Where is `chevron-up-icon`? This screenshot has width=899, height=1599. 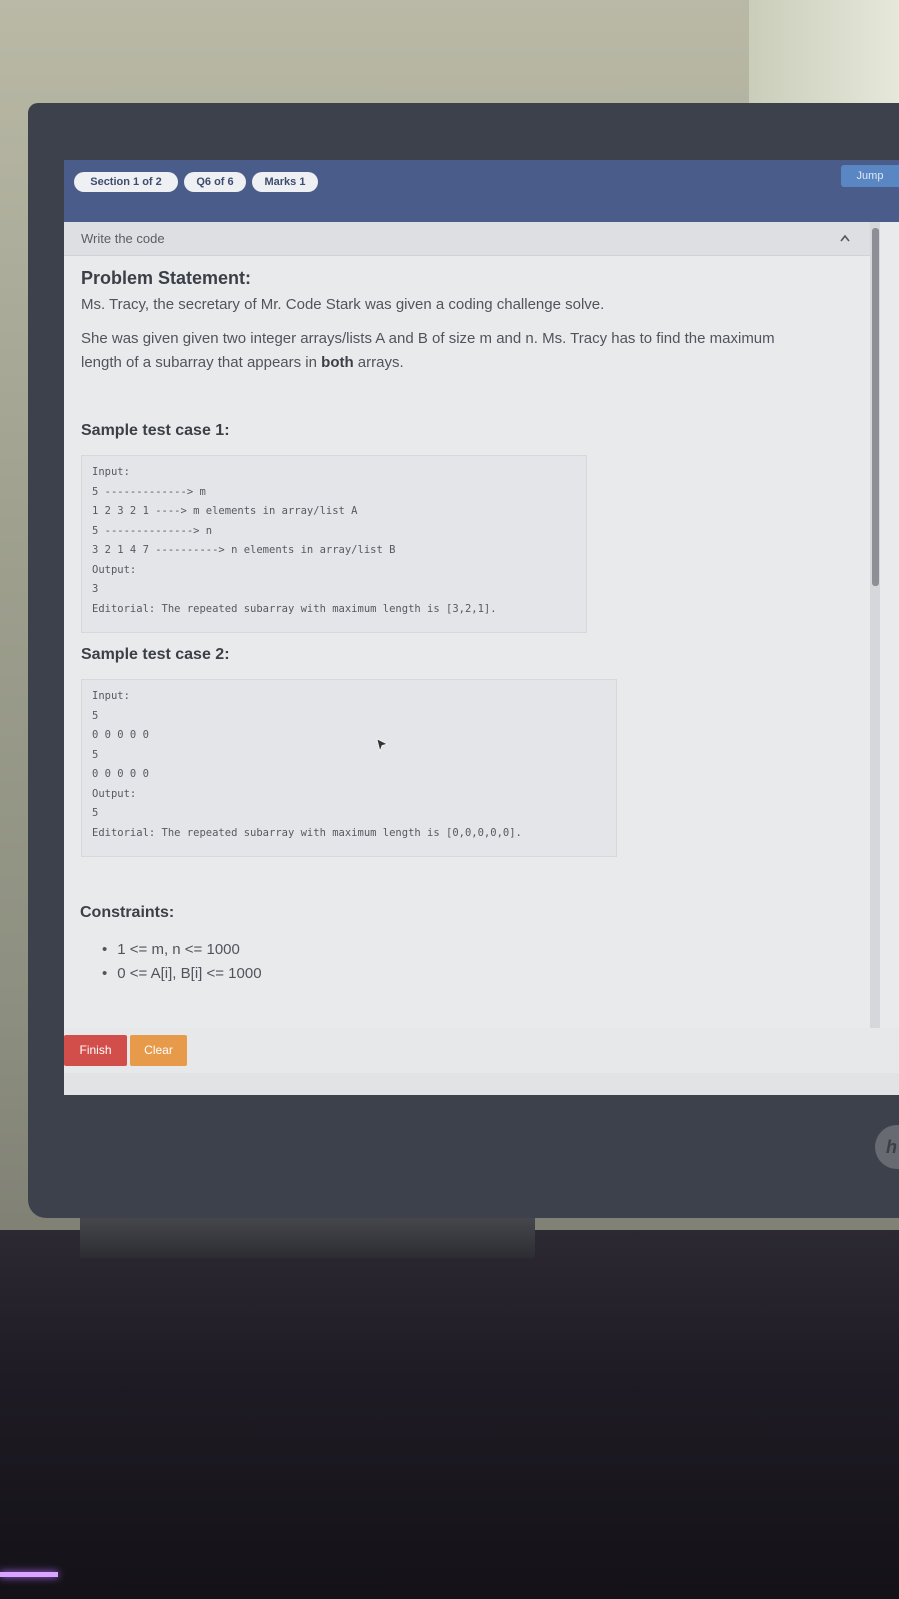 chevron-up-icon is located at coordinates (845, 238).